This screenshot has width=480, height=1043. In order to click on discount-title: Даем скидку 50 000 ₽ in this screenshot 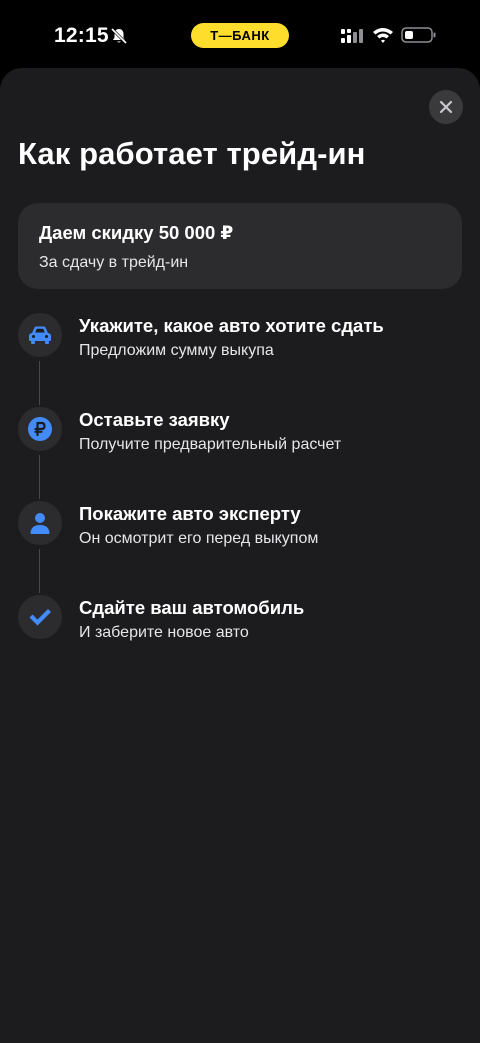, I will do `click(136, 232)`.